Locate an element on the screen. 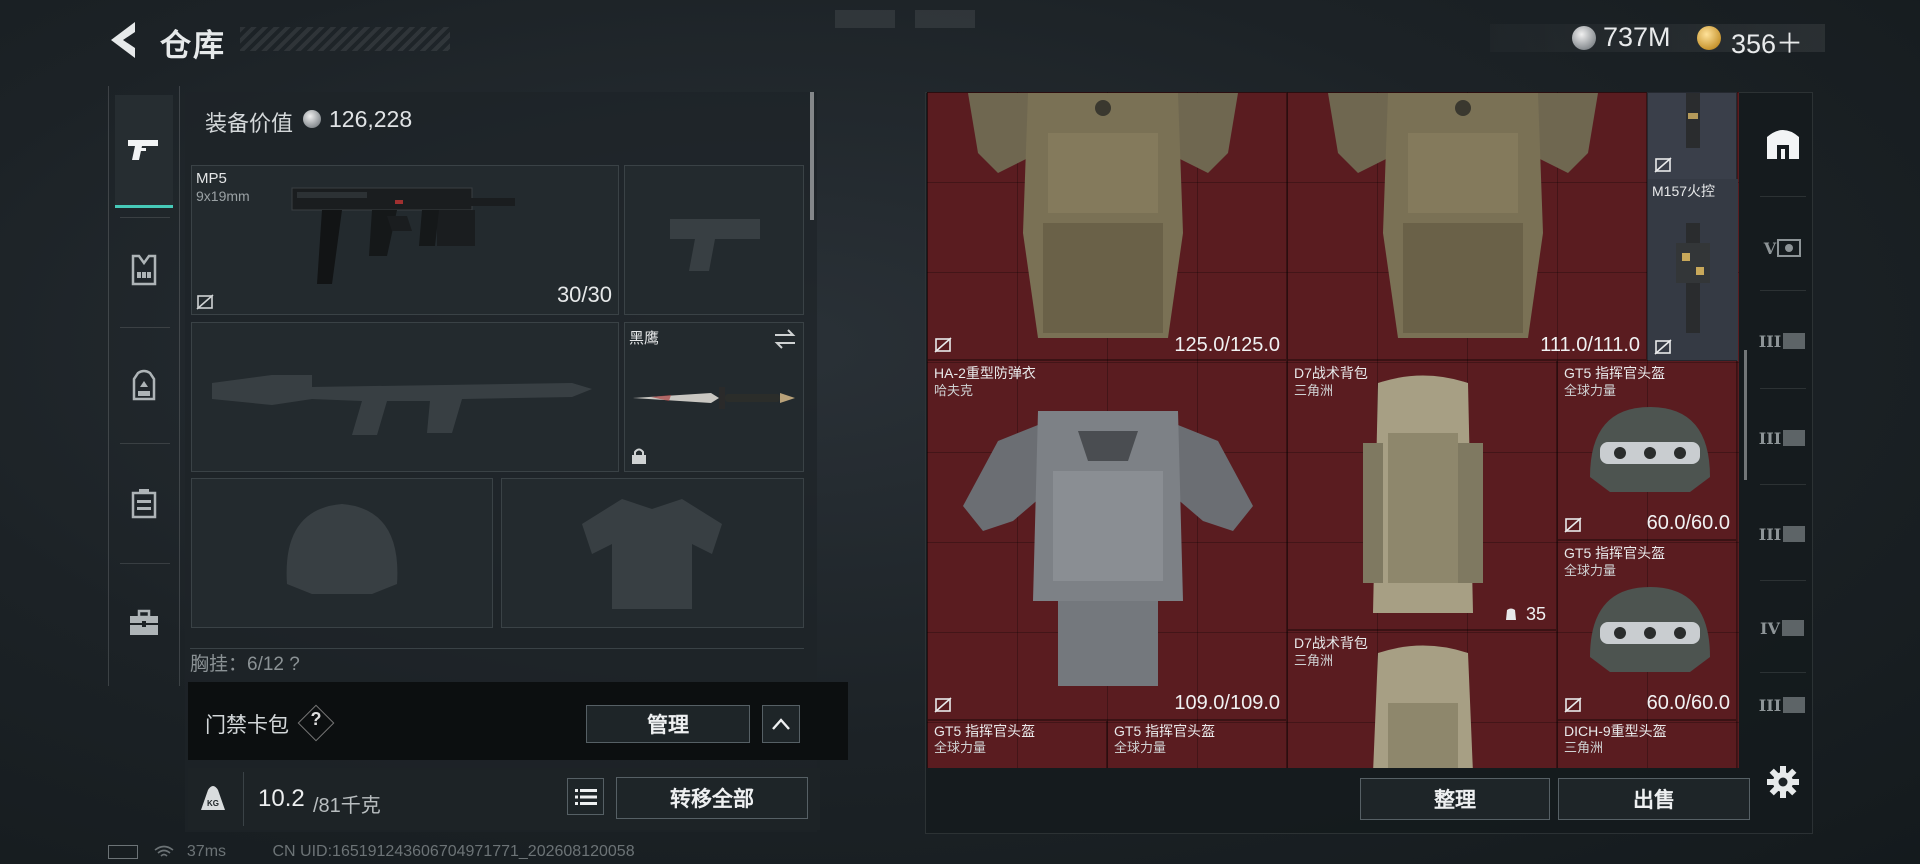 The height and width of the screenshot is (864, 1920). gear-icon is located at coordinates (1783, 782).